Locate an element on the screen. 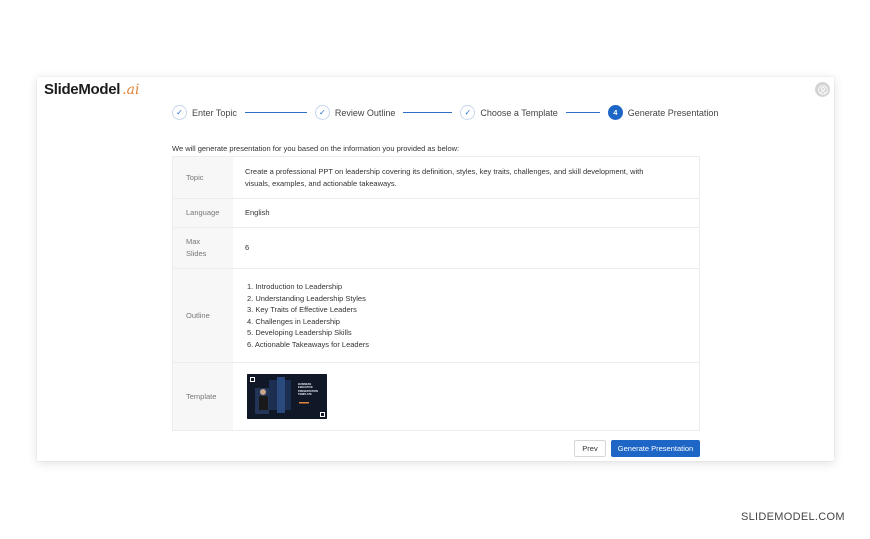 The image size is (870, 539). list-item: 4. Challenges in Leadership is located at coordinates (293, 321).